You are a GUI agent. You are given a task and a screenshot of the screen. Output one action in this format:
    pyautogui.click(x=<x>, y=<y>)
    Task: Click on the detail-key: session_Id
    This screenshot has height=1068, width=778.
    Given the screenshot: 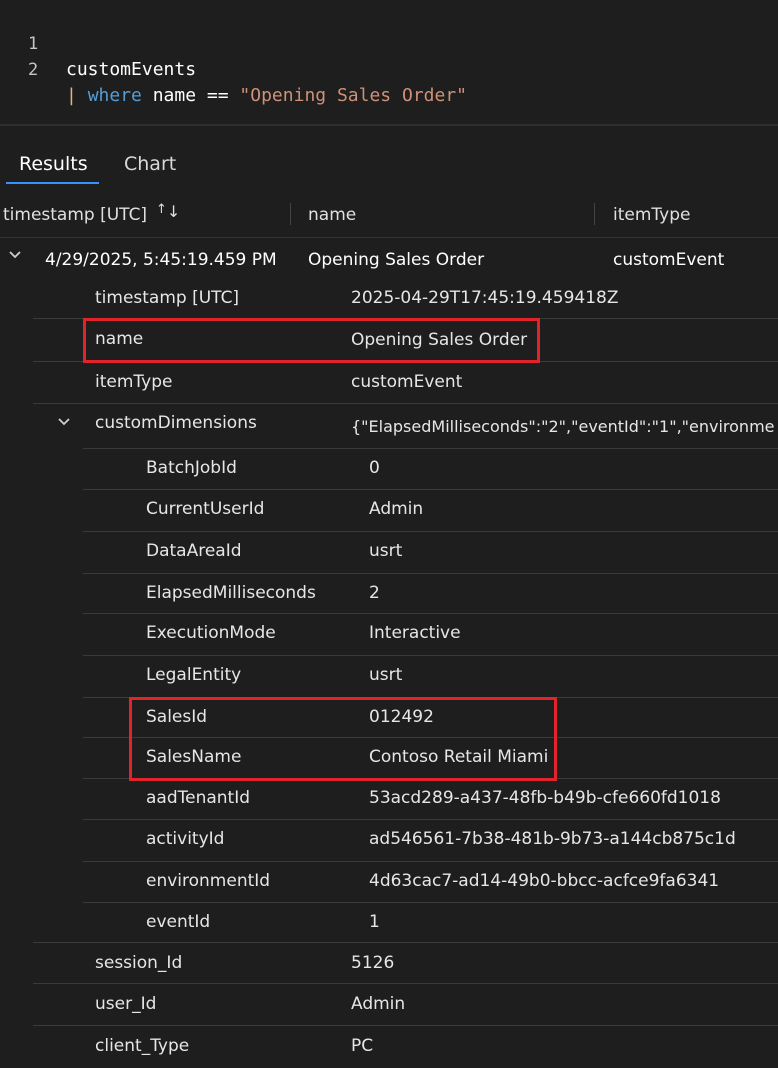 What is the action you would take?
    pyautogui.click(x=139, y=963)
    